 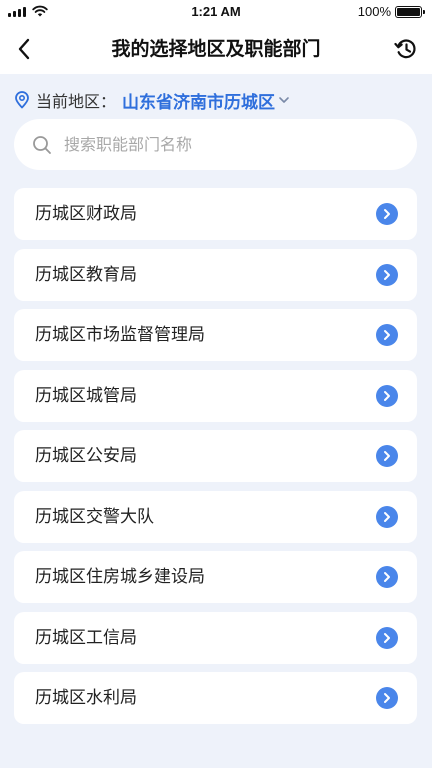 I want to click on department-name: 历城区交警大队, so click(x=94, y=516).